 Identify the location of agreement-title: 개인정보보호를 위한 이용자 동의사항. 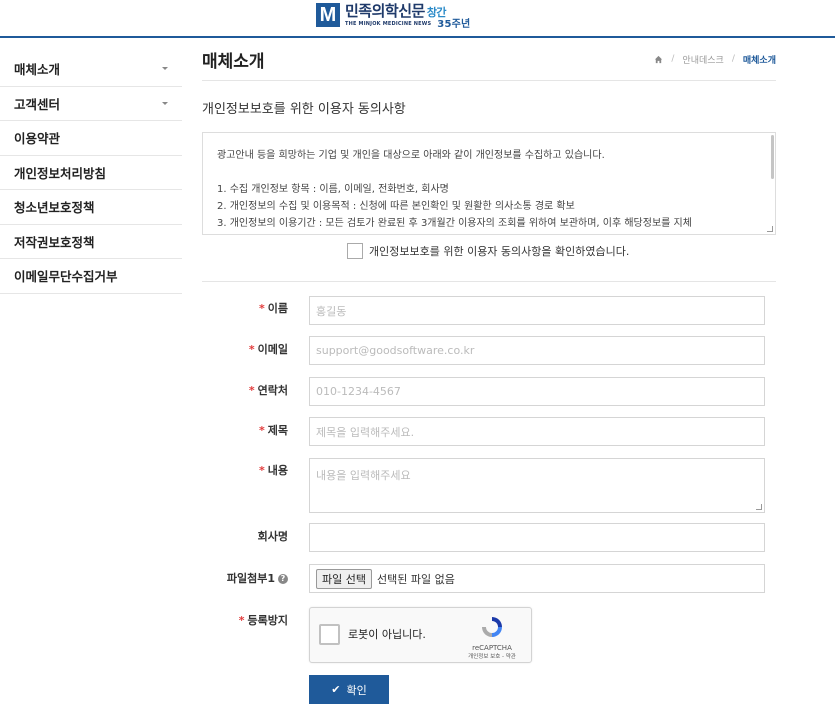
(304, 109).